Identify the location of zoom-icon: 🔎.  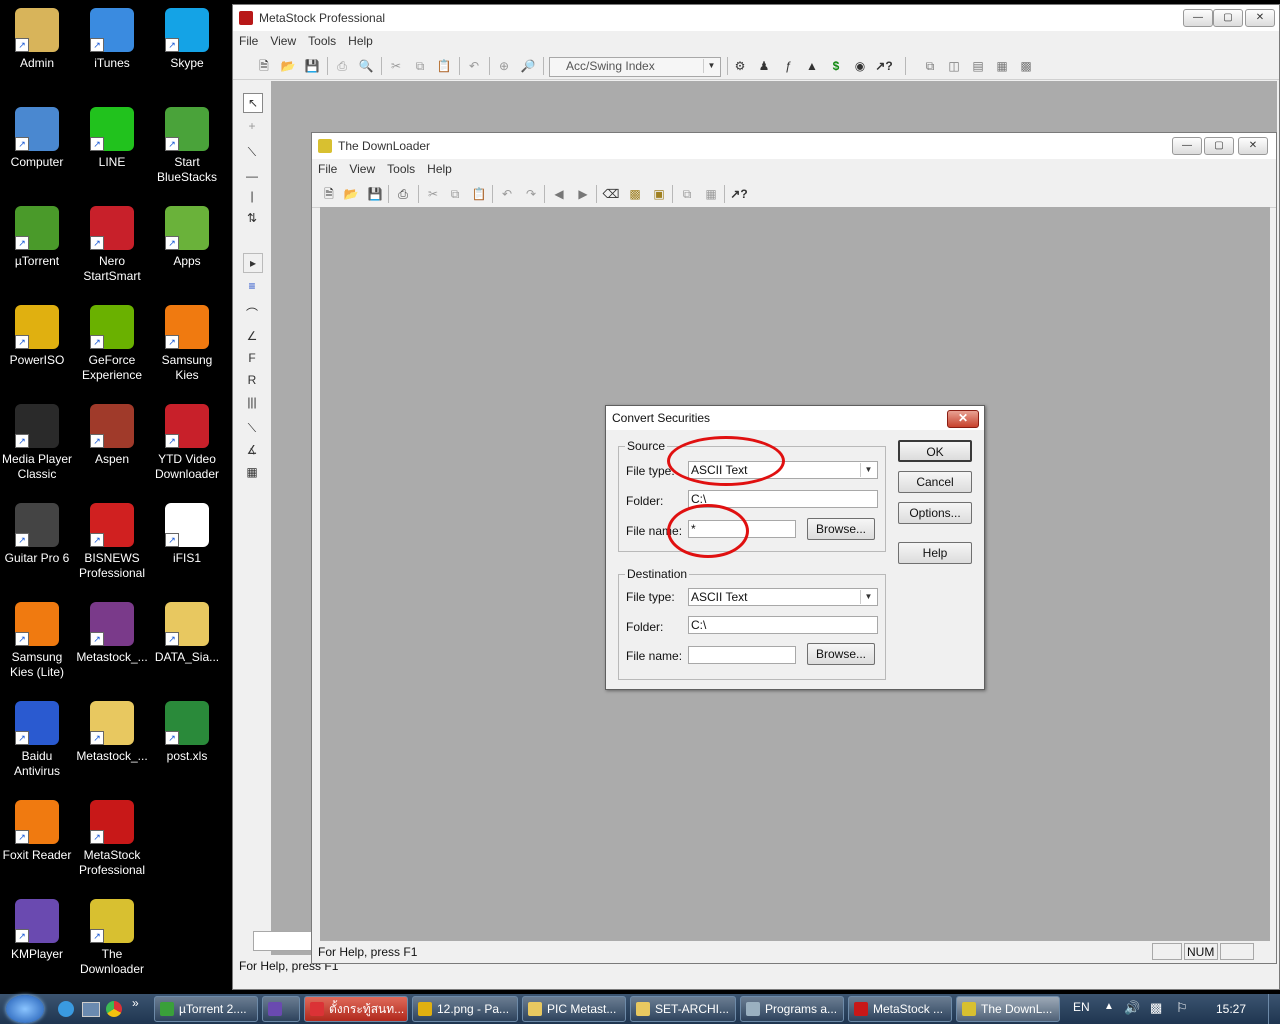
(528, 66).